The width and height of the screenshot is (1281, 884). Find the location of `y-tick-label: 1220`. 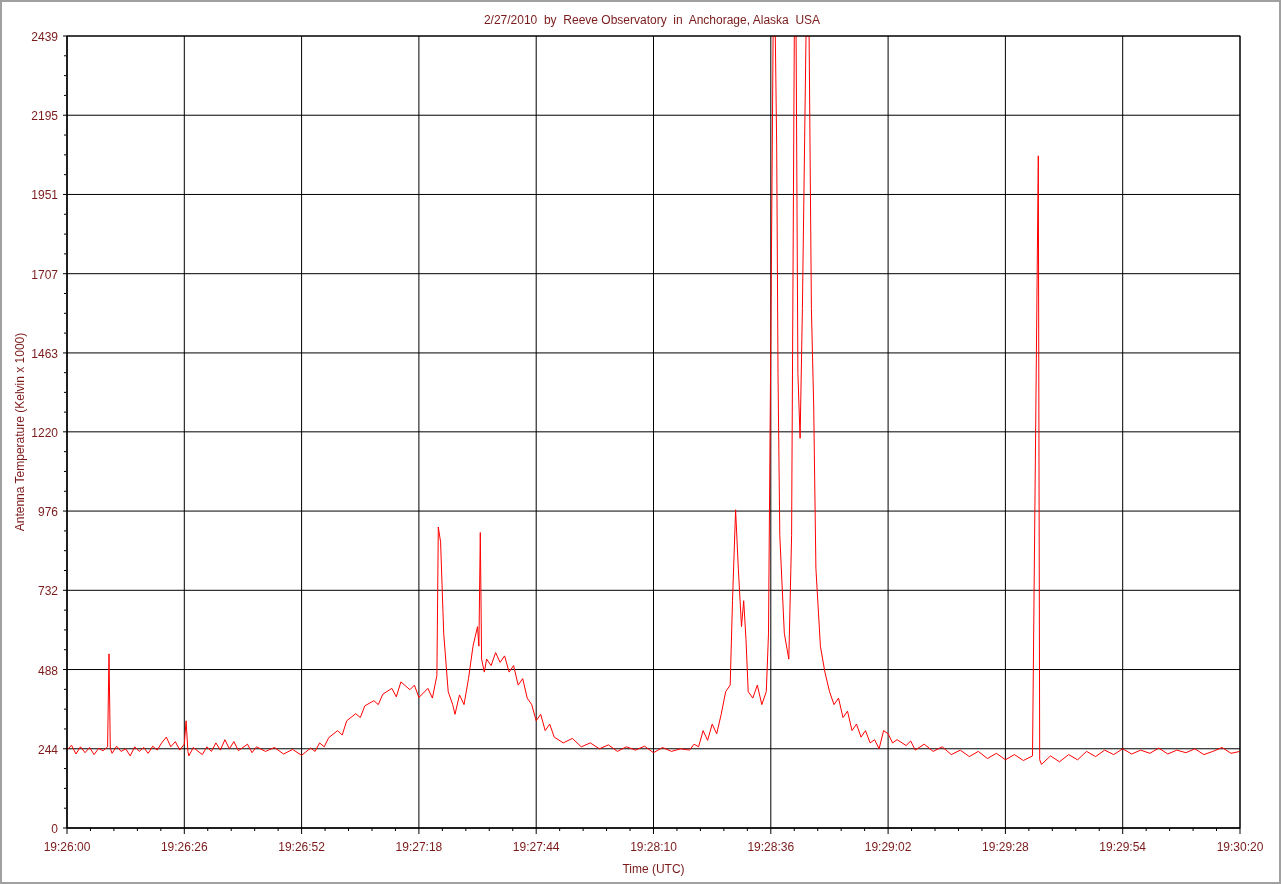

y-tick-label: 1220 is located at coordinates (44, 432).